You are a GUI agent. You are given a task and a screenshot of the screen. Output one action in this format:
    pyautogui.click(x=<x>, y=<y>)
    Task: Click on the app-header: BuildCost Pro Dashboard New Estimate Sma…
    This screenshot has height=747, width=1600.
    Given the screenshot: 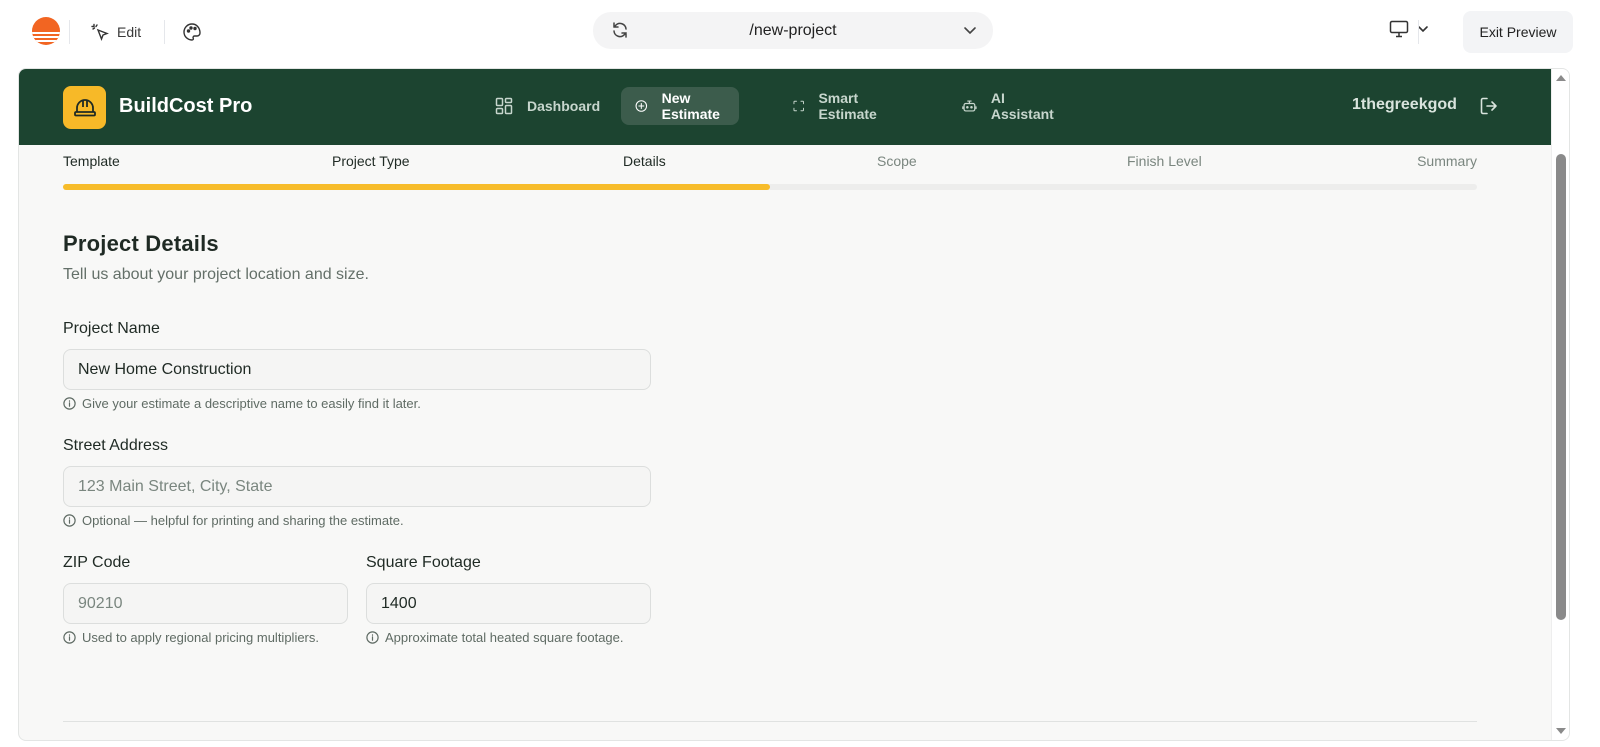 What is the action you would take?
    pyautogui.click(x=785, y=107)
    